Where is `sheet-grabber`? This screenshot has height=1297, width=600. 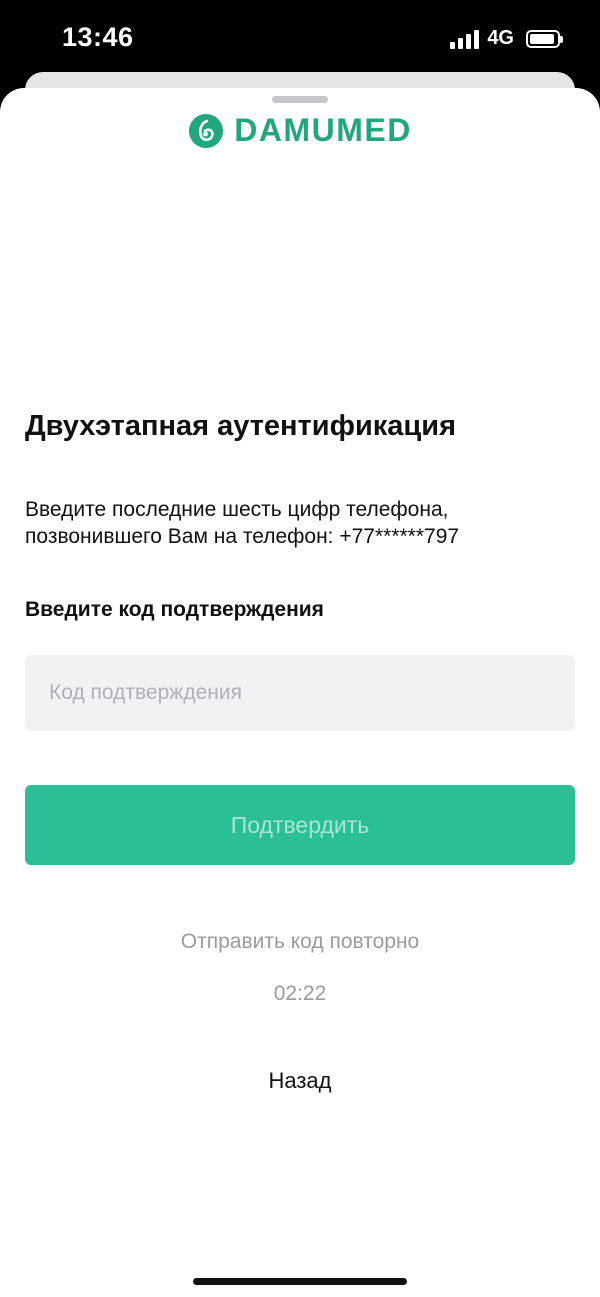 sheet-grabber is located at coordinates (300, 99).